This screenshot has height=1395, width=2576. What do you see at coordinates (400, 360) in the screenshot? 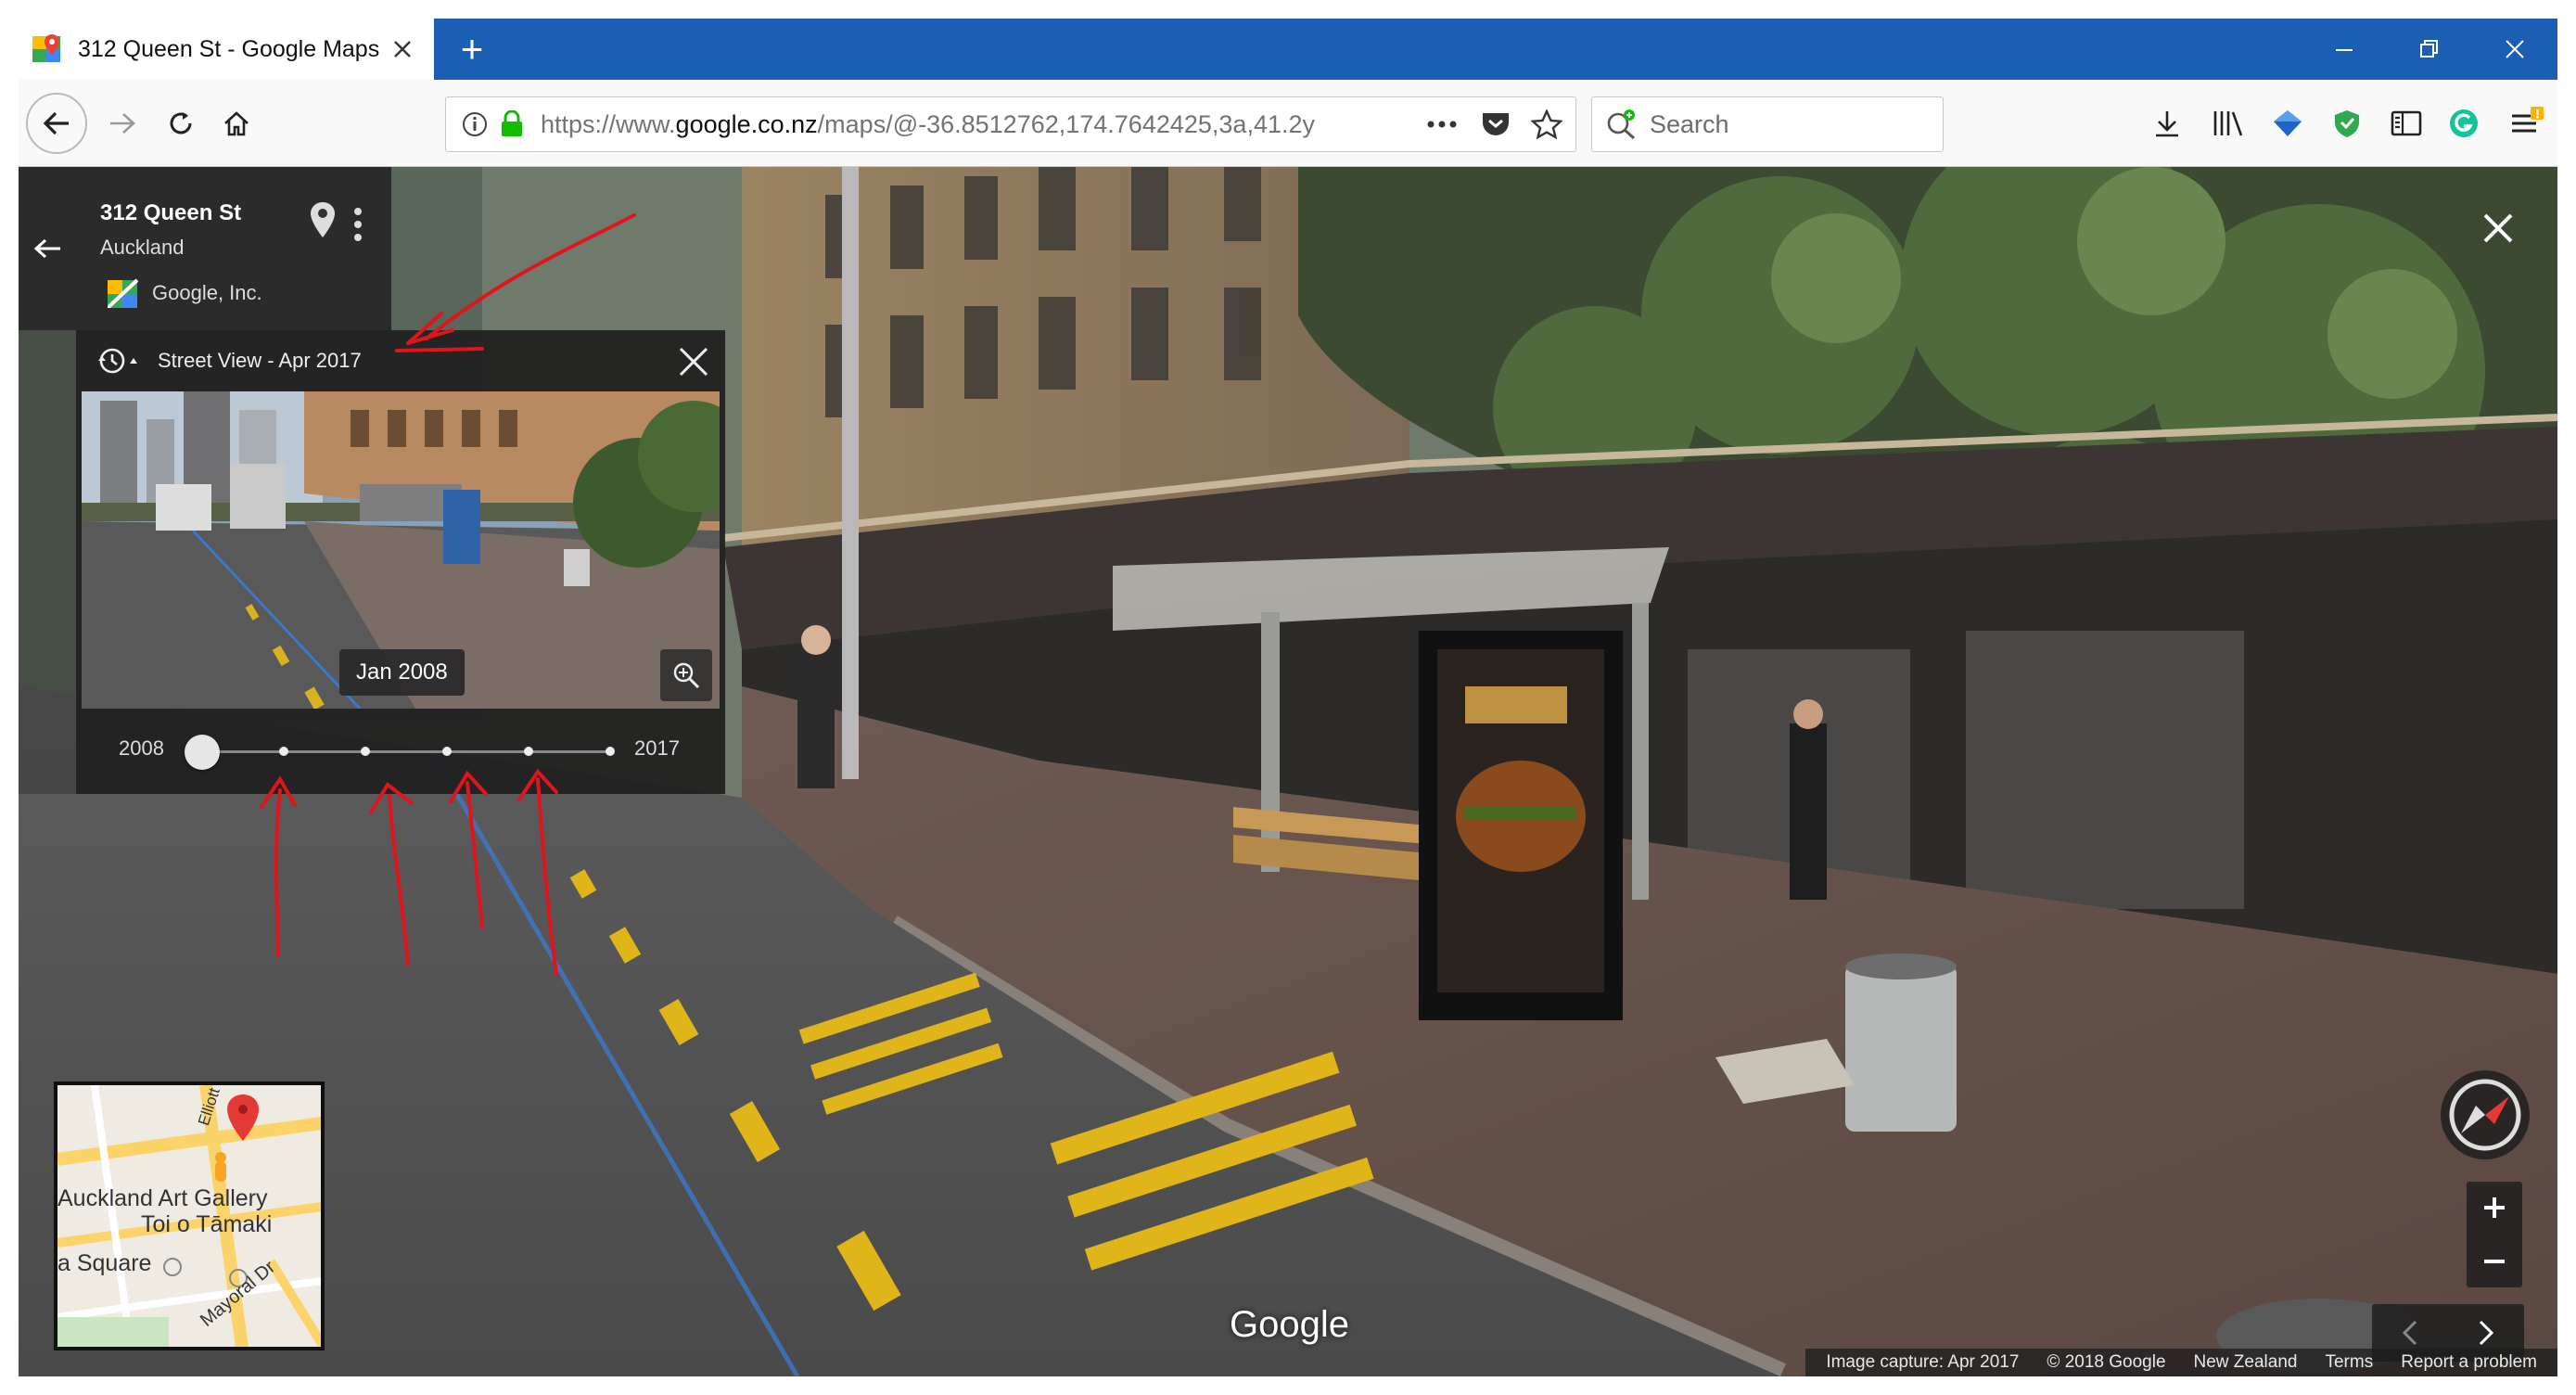
I see `time-machine-header: Street View - Apr 2017` at bounding box center [400, 360].